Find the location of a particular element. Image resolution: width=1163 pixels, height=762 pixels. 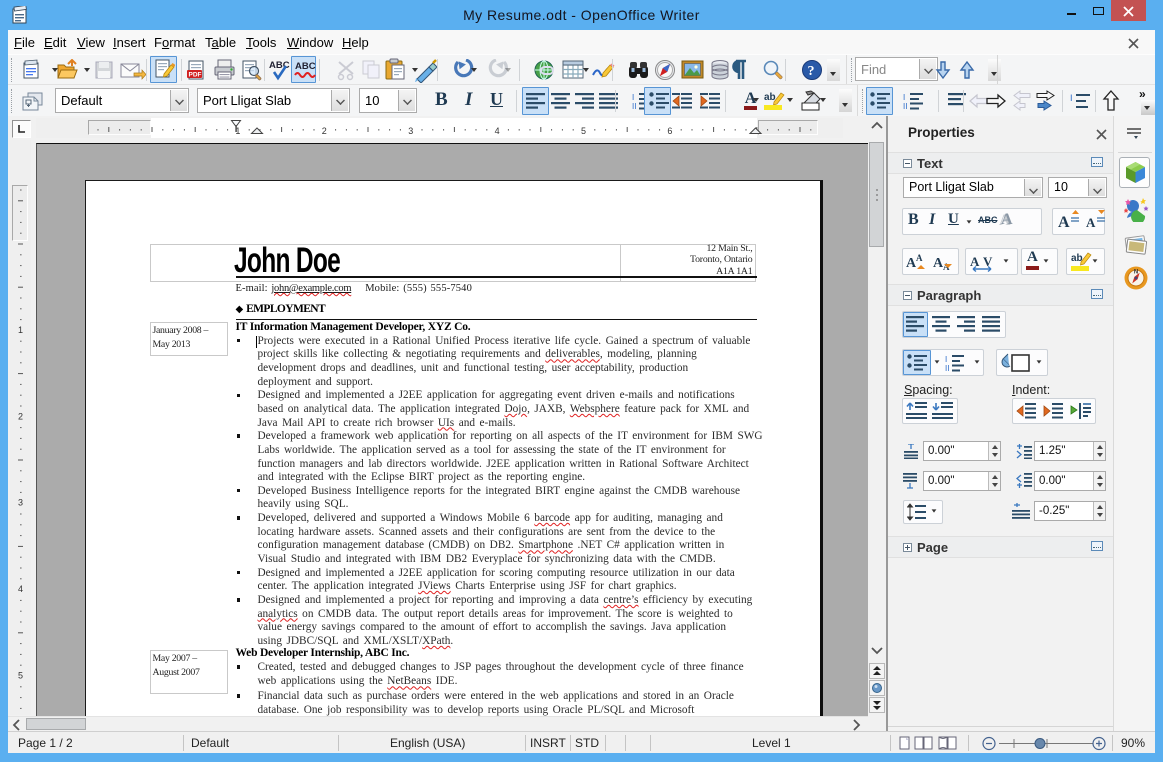

svg-text: PDF is located at coordinates (195, 75).